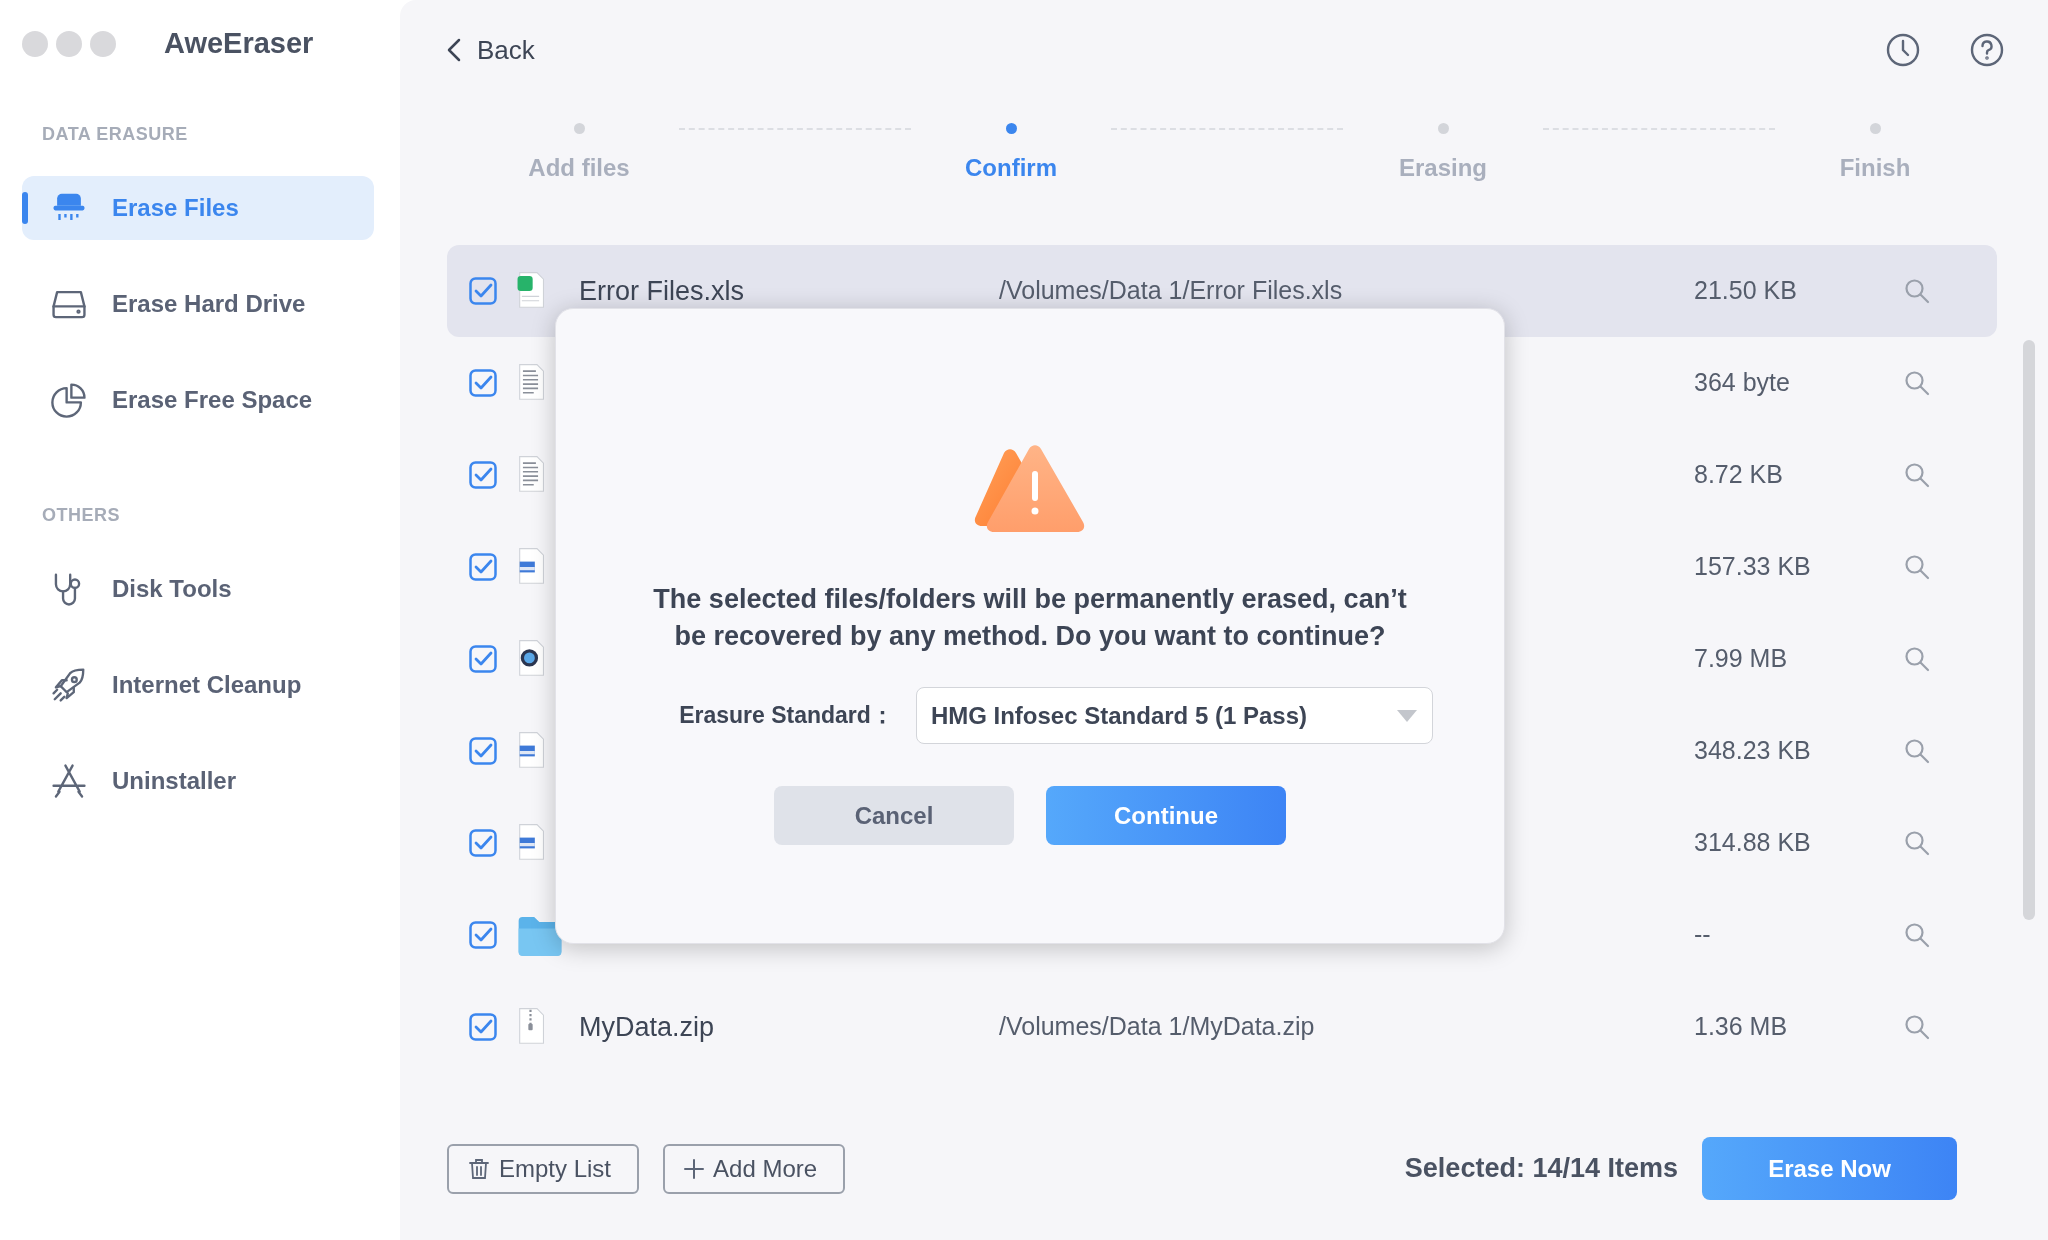  What do you see at coordinates (1541, 1169) in the screenshot?
I see `selection-count: Selected: 14/14 Items` at bounding box center [1541, 1169].